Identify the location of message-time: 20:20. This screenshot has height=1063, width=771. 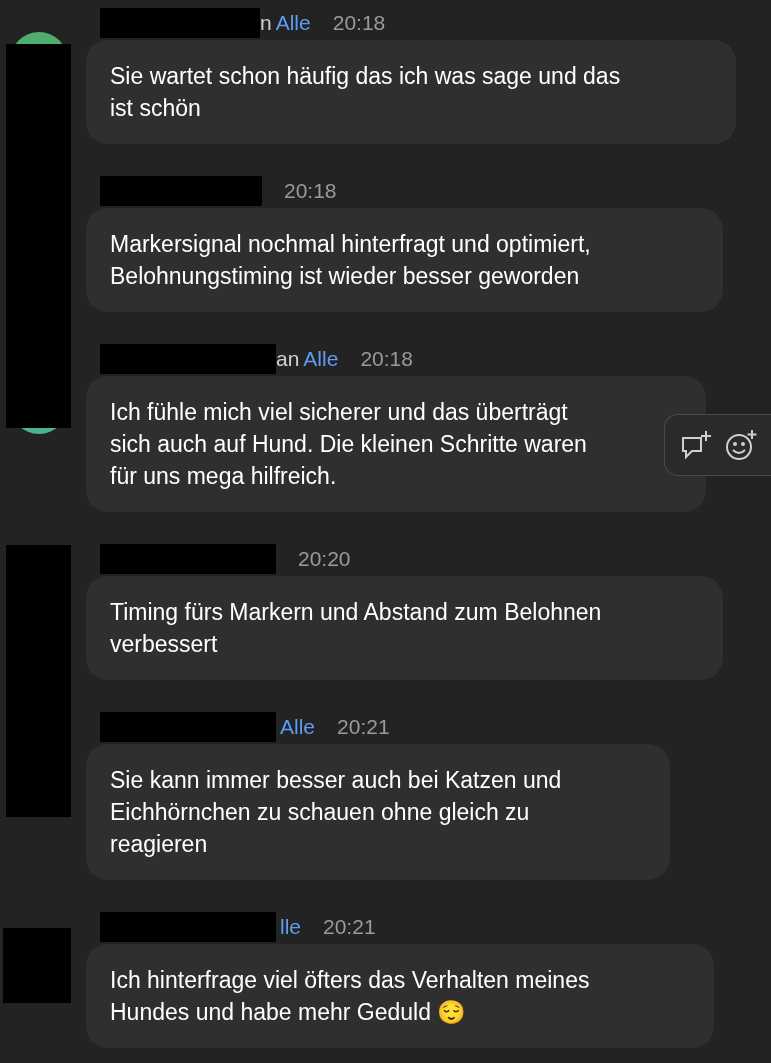
(324, 559).